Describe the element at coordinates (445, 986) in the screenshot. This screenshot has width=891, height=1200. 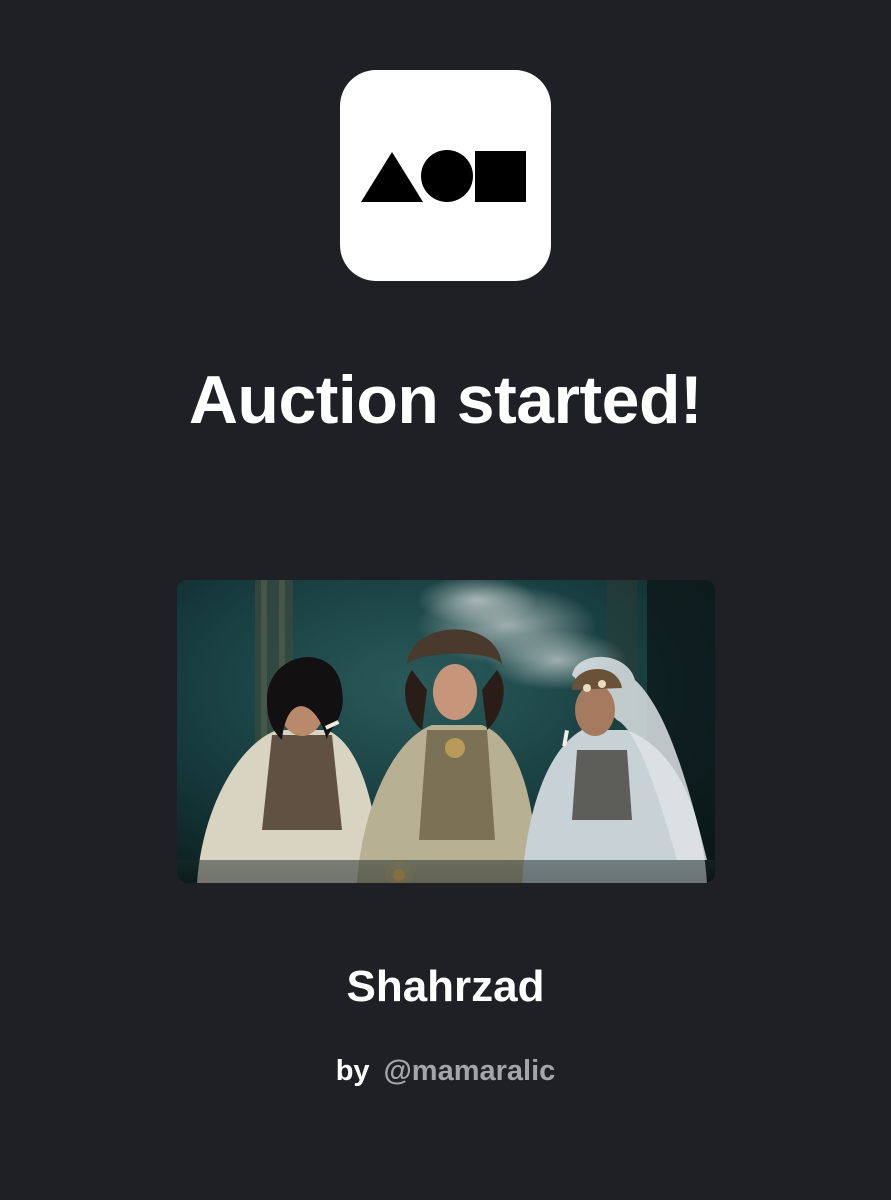
I see `artwork-title: Shahrzad` at that location.